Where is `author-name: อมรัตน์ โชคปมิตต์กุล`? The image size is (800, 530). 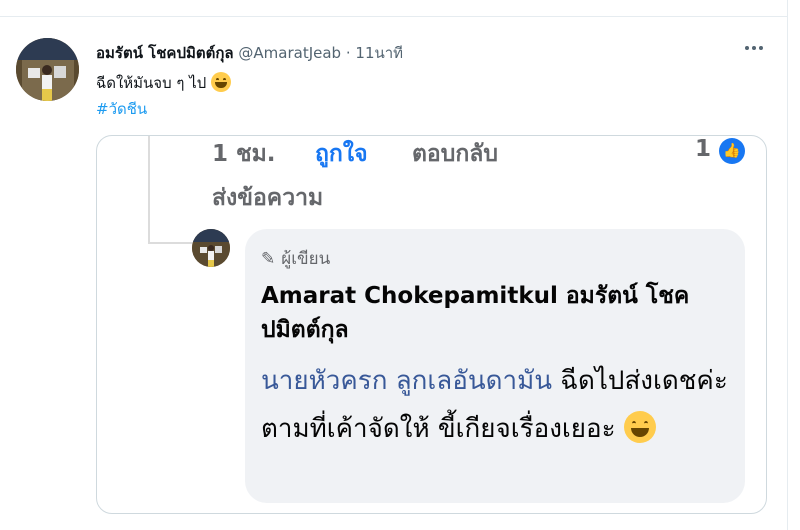
author-name: อมรัตน์ โชคปมิตต์กุล is located at coordinates (165, 53).